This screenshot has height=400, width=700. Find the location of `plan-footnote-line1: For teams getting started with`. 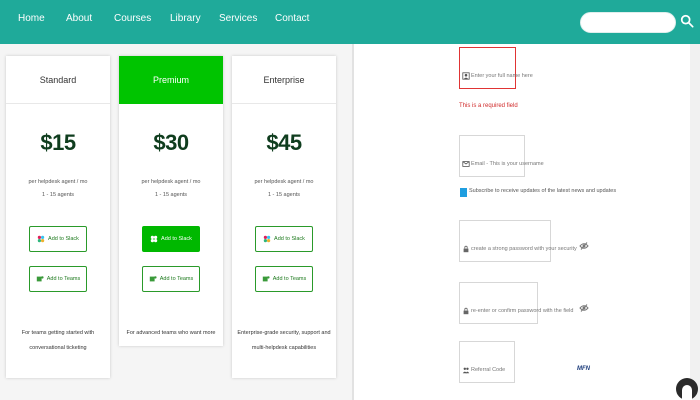

plan-footnote-line1: For teams getting started with is located at coordinates (58, 333).